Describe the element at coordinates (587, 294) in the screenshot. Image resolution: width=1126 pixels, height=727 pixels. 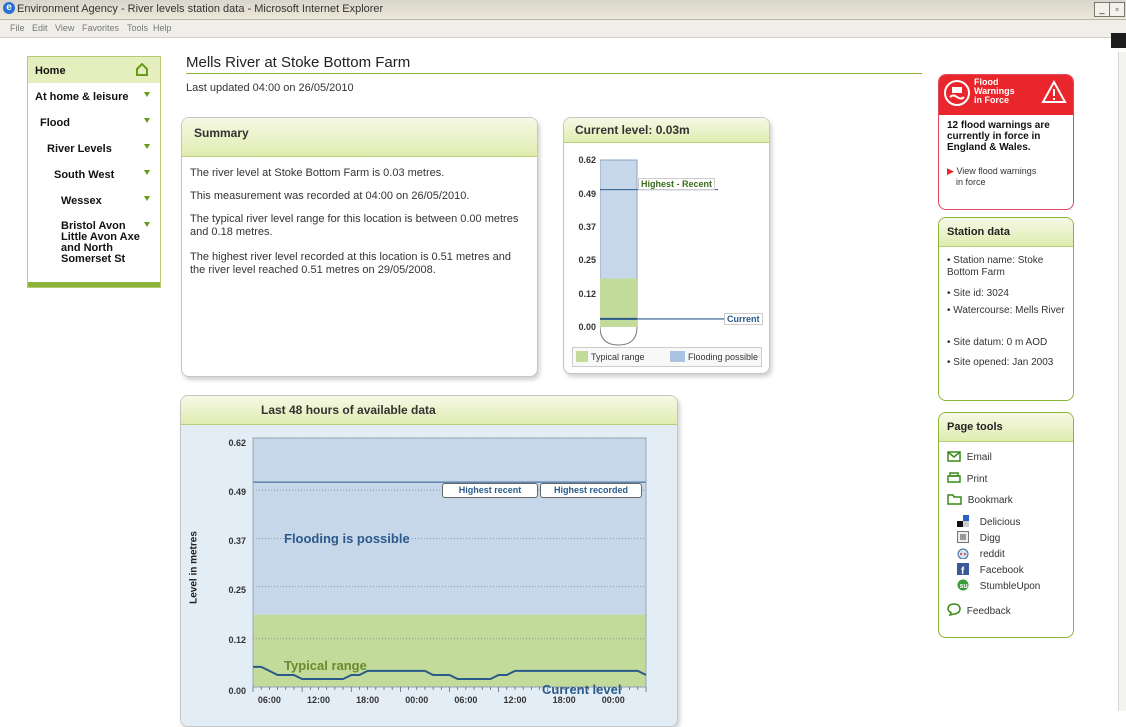
I see `y-tick-label: 0.12` at that location.